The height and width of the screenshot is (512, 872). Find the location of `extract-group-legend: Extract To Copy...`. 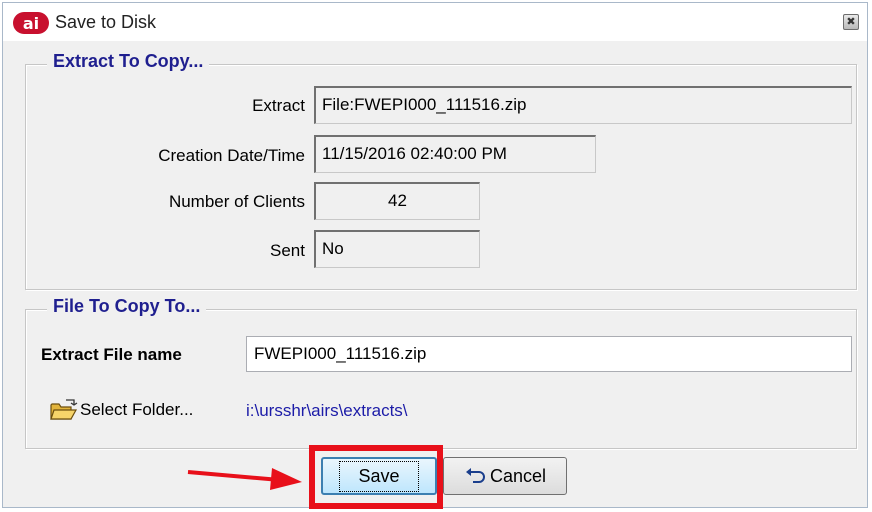

extract-group-legend: Extract To Copy... is located at coordinates (128, 61).